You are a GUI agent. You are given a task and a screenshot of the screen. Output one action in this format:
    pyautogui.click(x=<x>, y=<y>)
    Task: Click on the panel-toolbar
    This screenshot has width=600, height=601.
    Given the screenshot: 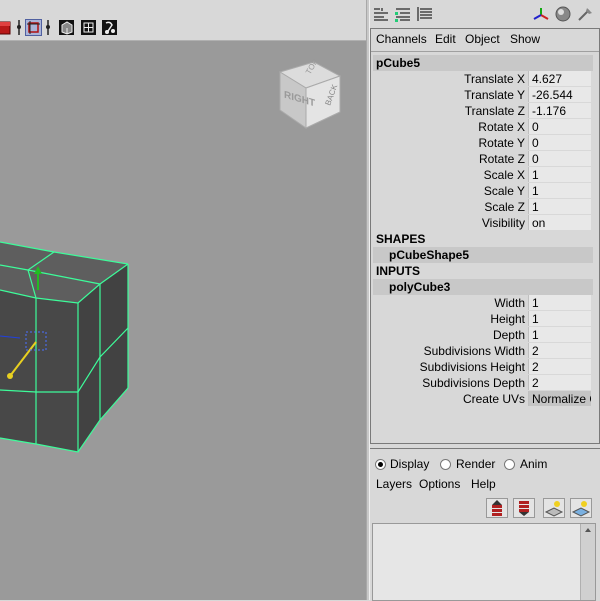 What is the action you would take?
    pyautogui.click(x=485, y=14)
    